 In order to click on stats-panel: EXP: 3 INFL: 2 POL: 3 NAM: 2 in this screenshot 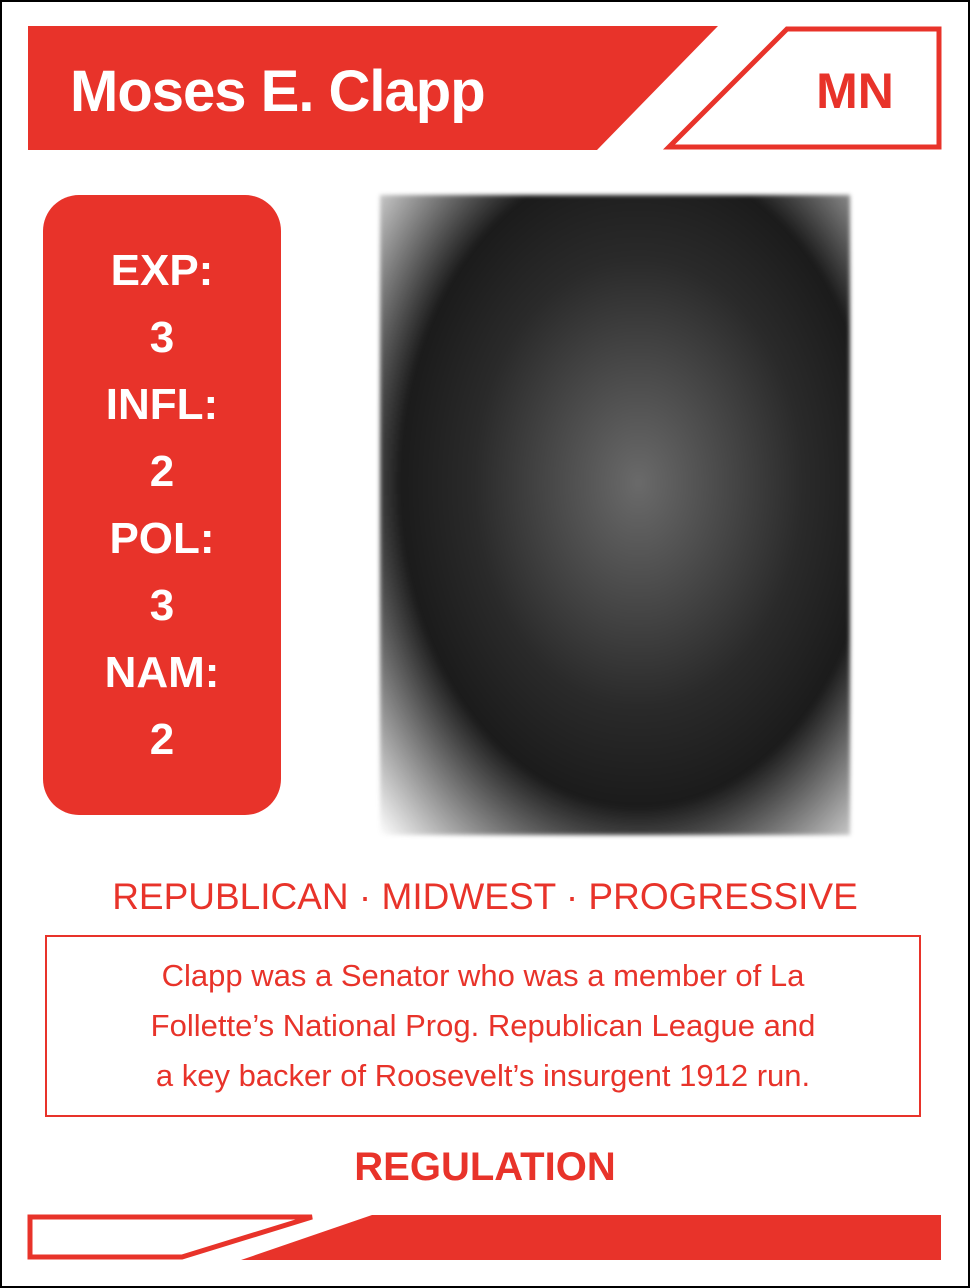, I will do `click(162, 505)`.